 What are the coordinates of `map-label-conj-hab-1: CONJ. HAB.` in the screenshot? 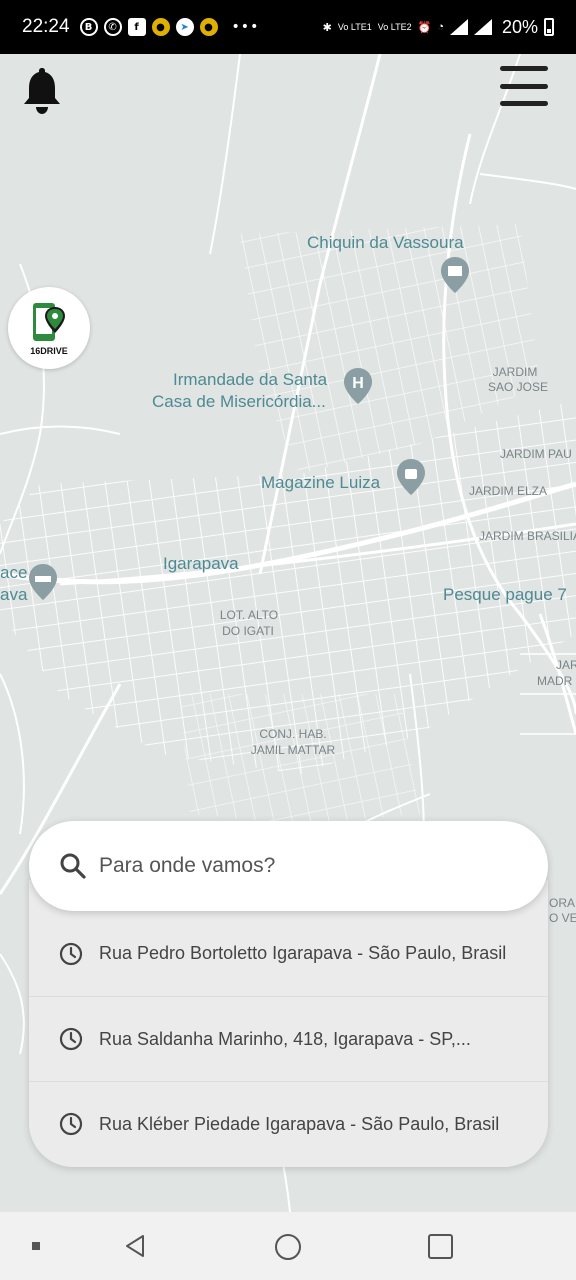 It's located at (293, 734).